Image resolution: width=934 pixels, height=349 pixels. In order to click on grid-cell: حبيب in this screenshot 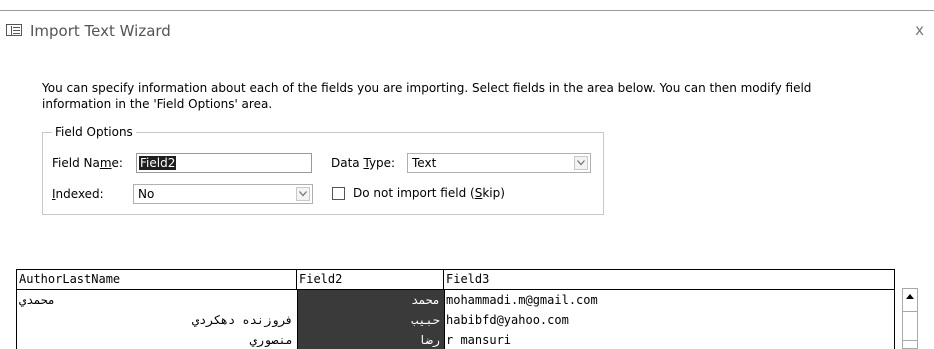, I will do `click(370, 320)`.